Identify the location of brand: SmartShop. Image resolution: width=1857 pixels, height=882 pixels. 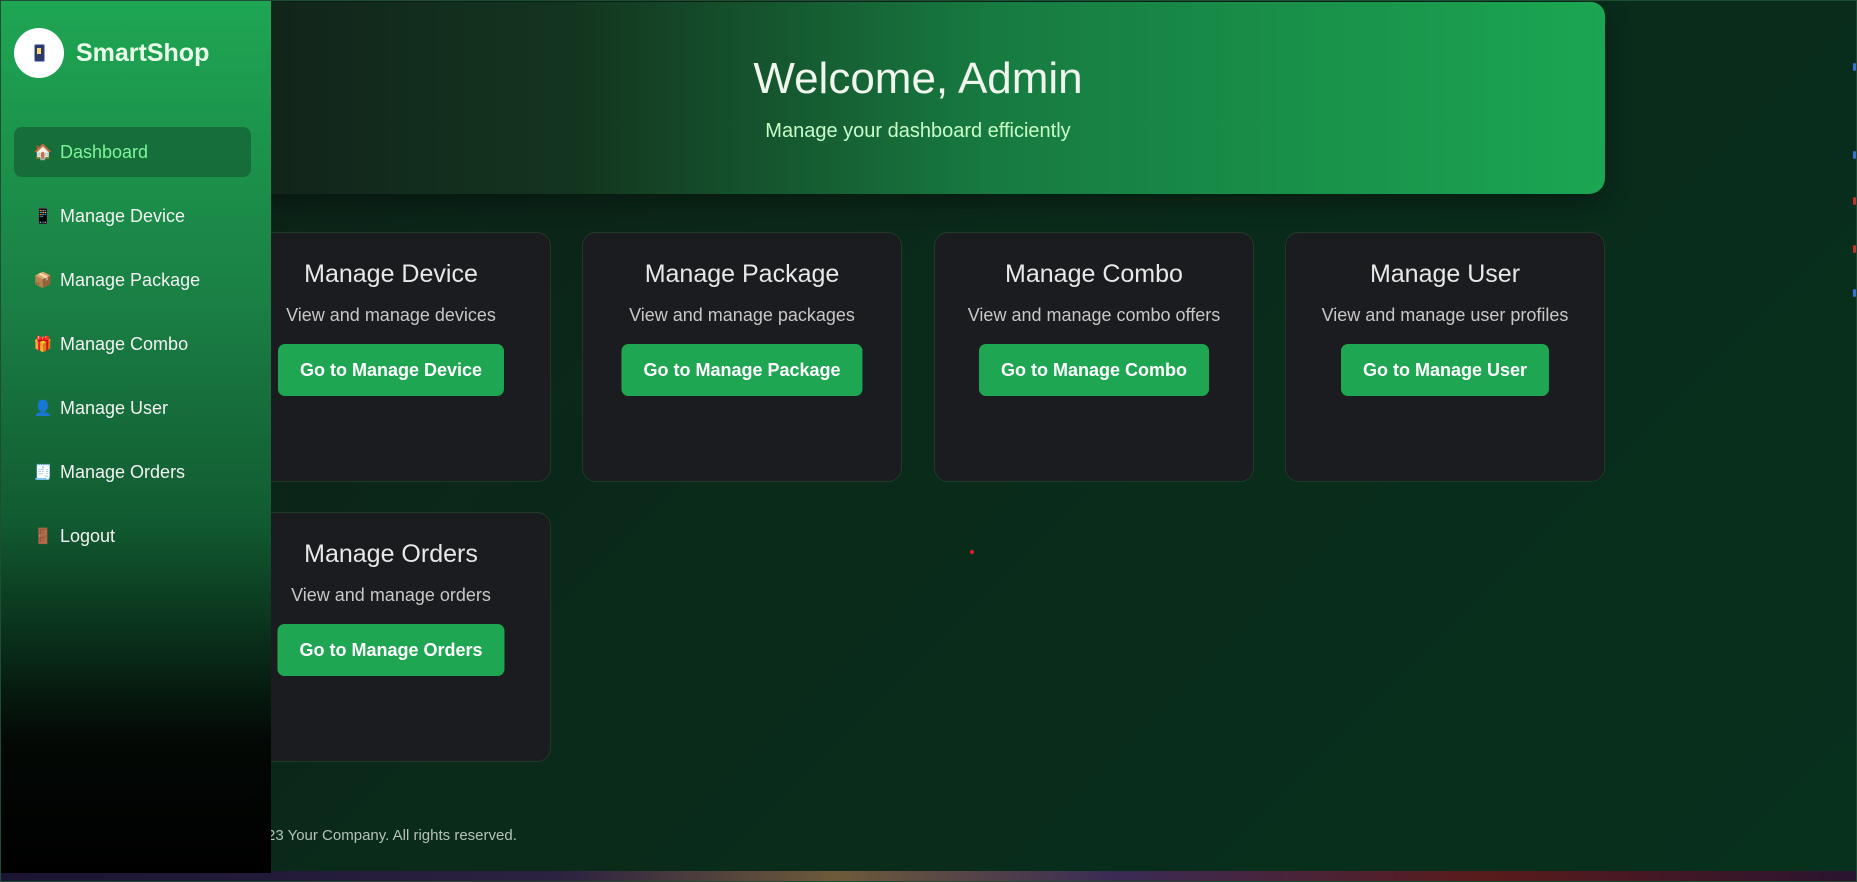
(111, 53).